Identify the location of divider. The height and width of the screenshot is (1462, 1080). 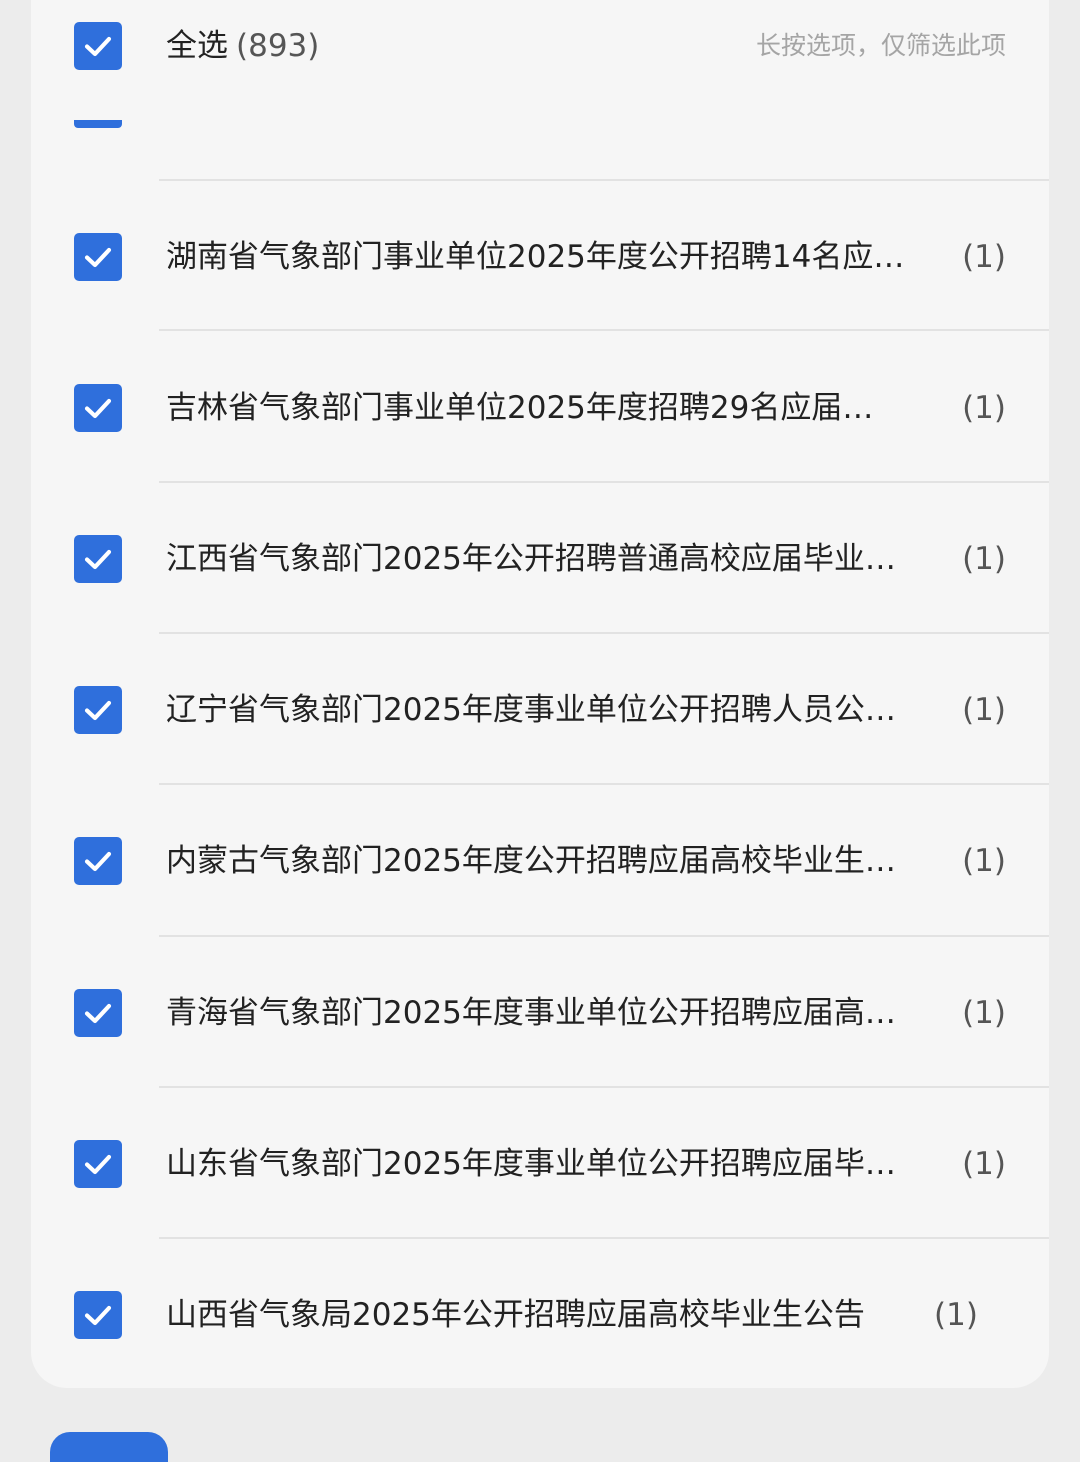
(604, 330).